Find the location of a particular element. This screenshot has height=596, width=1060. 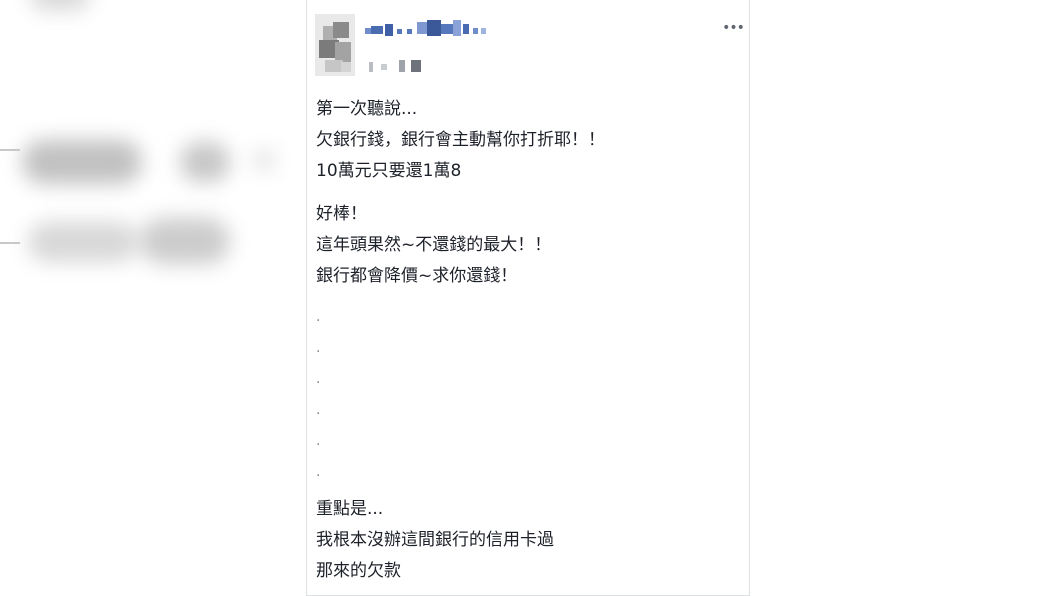

avatar is located at coordinates (335, 45).